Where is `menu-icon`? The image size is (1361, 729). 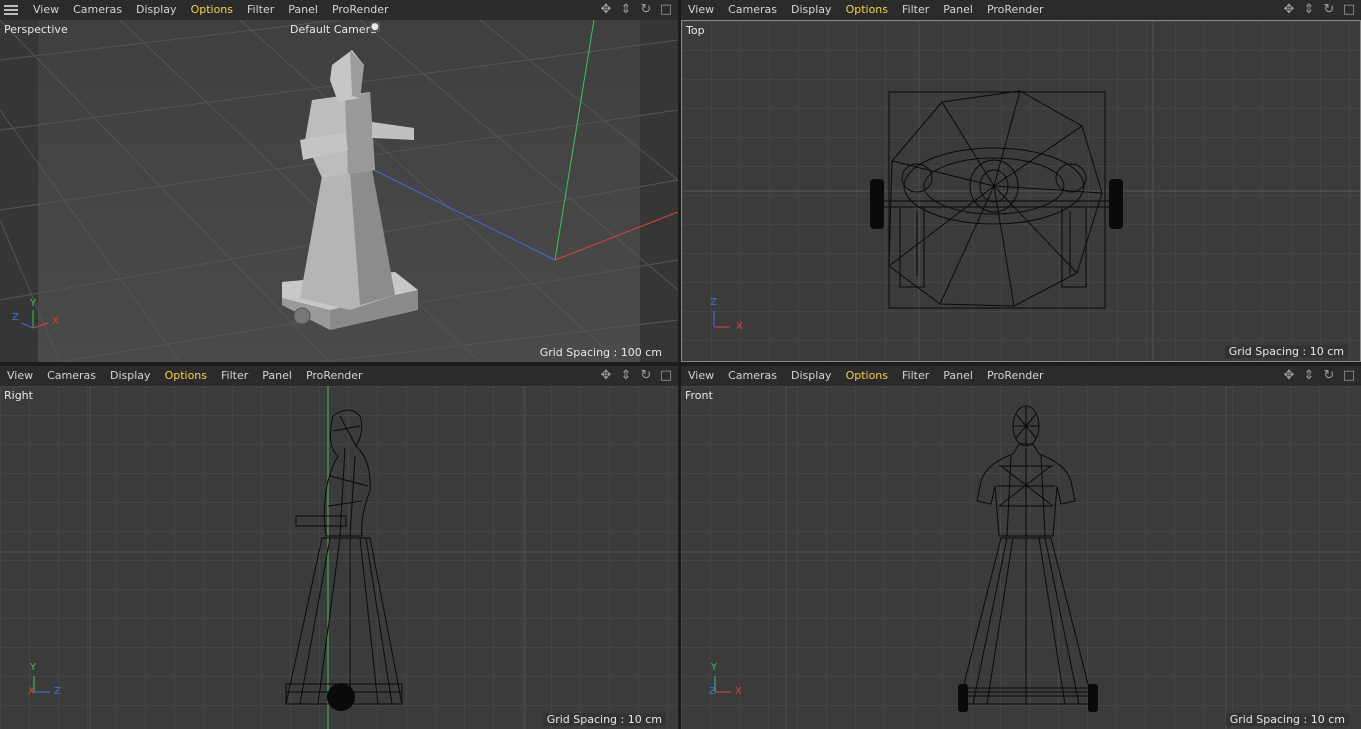
menu-icon is located at coordinates (13, 10).